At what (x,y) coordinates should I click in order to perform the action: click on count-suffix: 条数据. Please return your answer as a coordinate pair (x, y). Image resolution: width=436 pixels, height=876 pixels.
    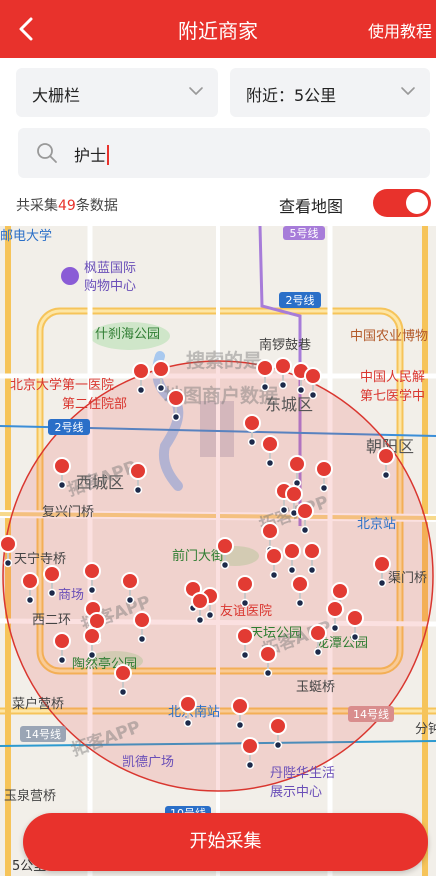
    Looking at the image, I should click on (96, 206).